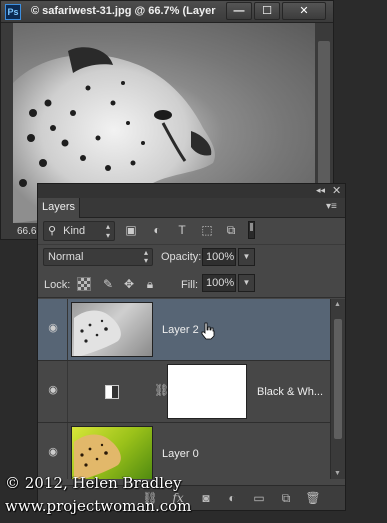 Image resolution: width=387 pixels, height=523 pixels. I want to click on fill-dropdown-button: ▼, so click(246, 283).